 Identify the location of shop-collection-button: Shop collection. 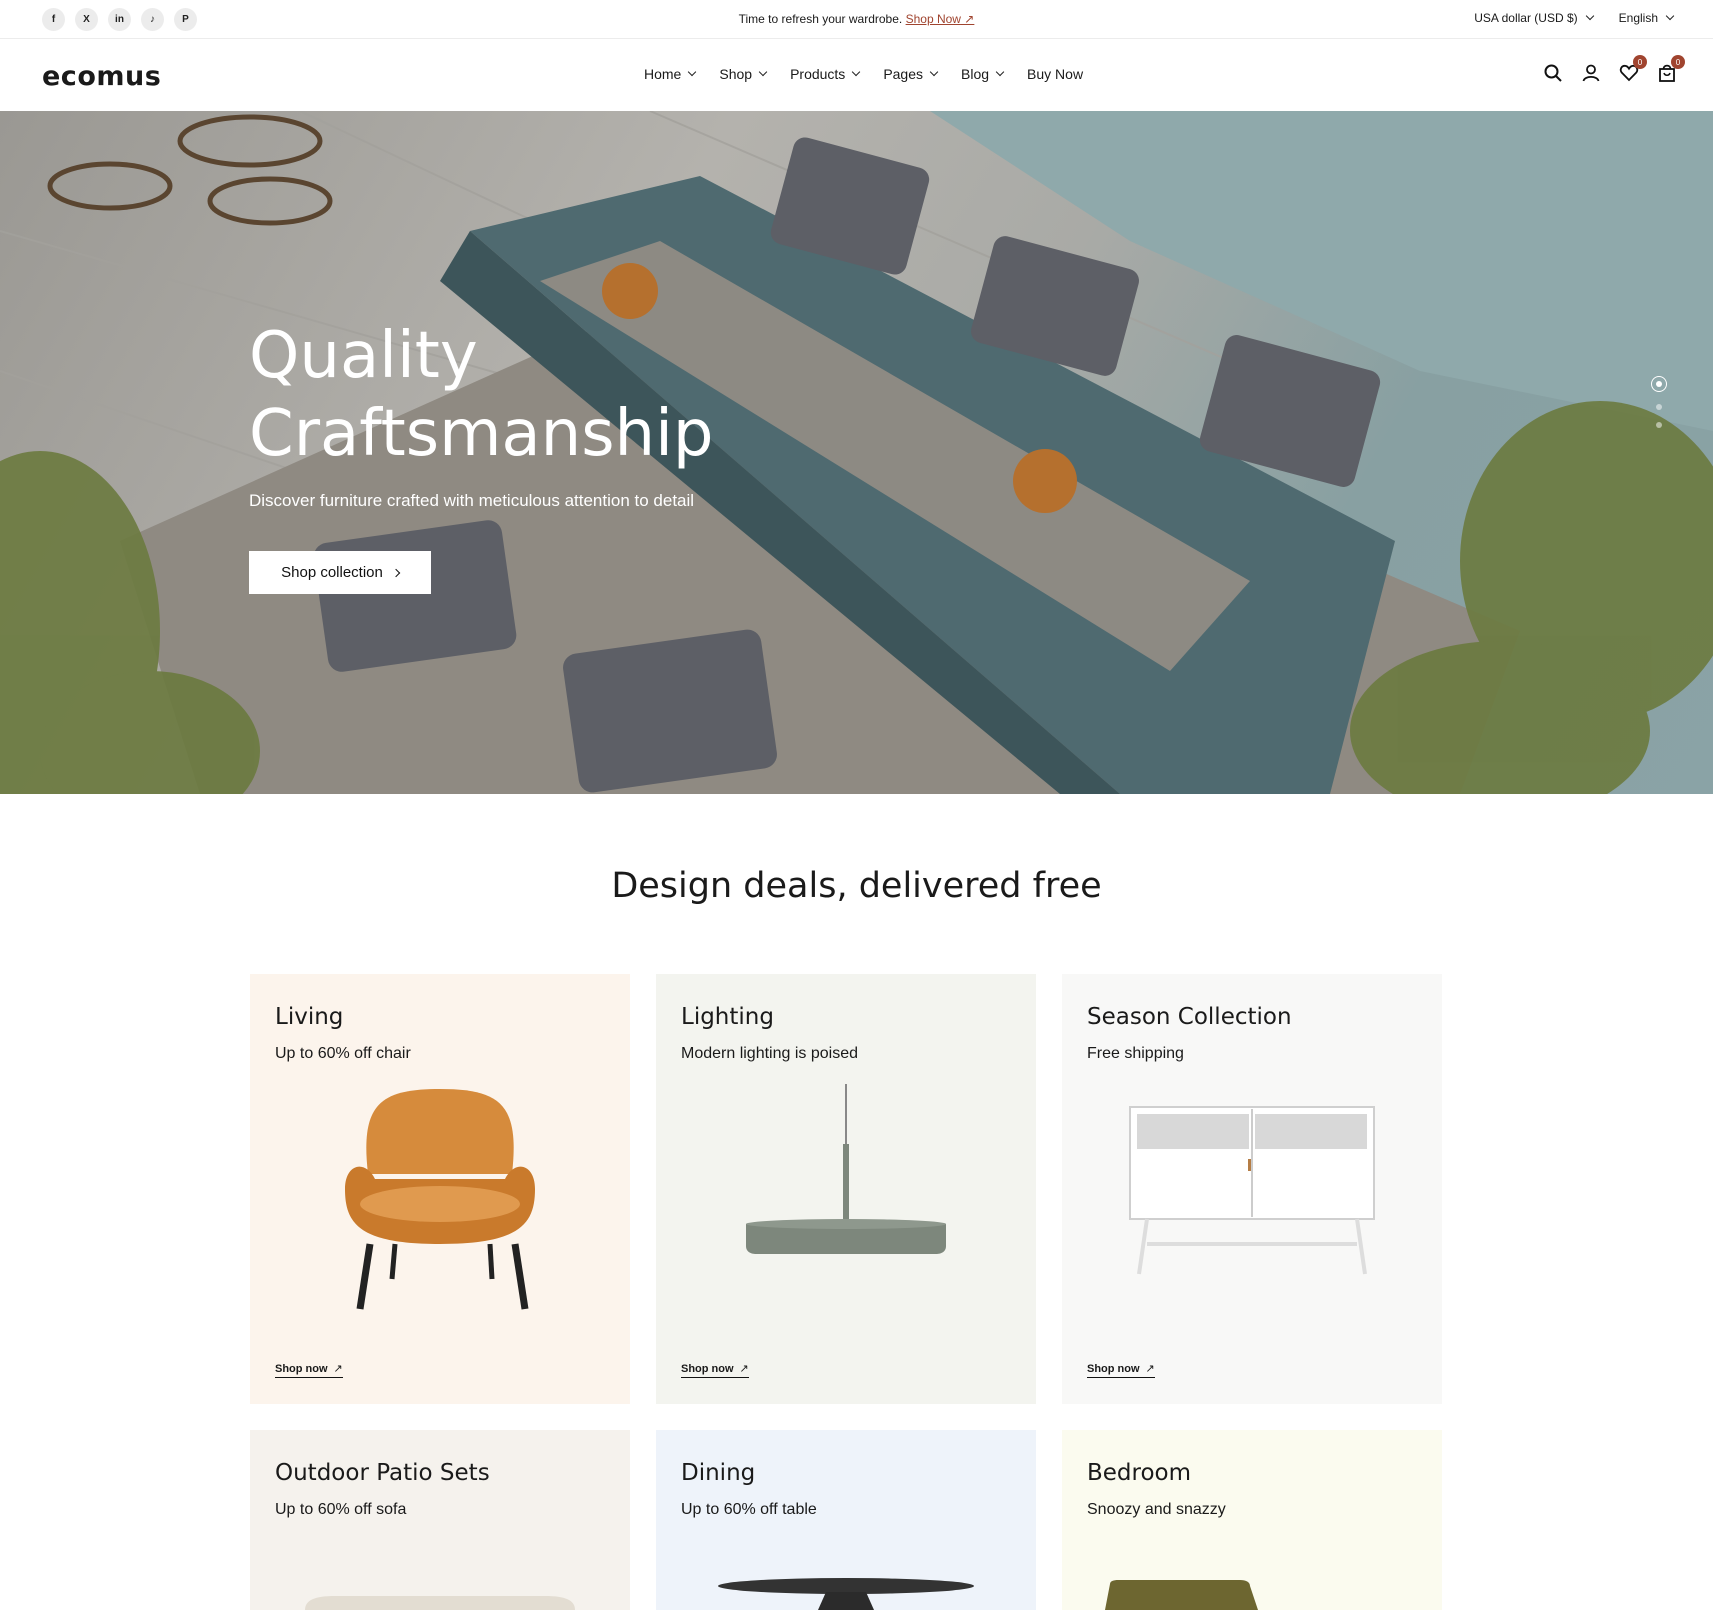
(340, 572).